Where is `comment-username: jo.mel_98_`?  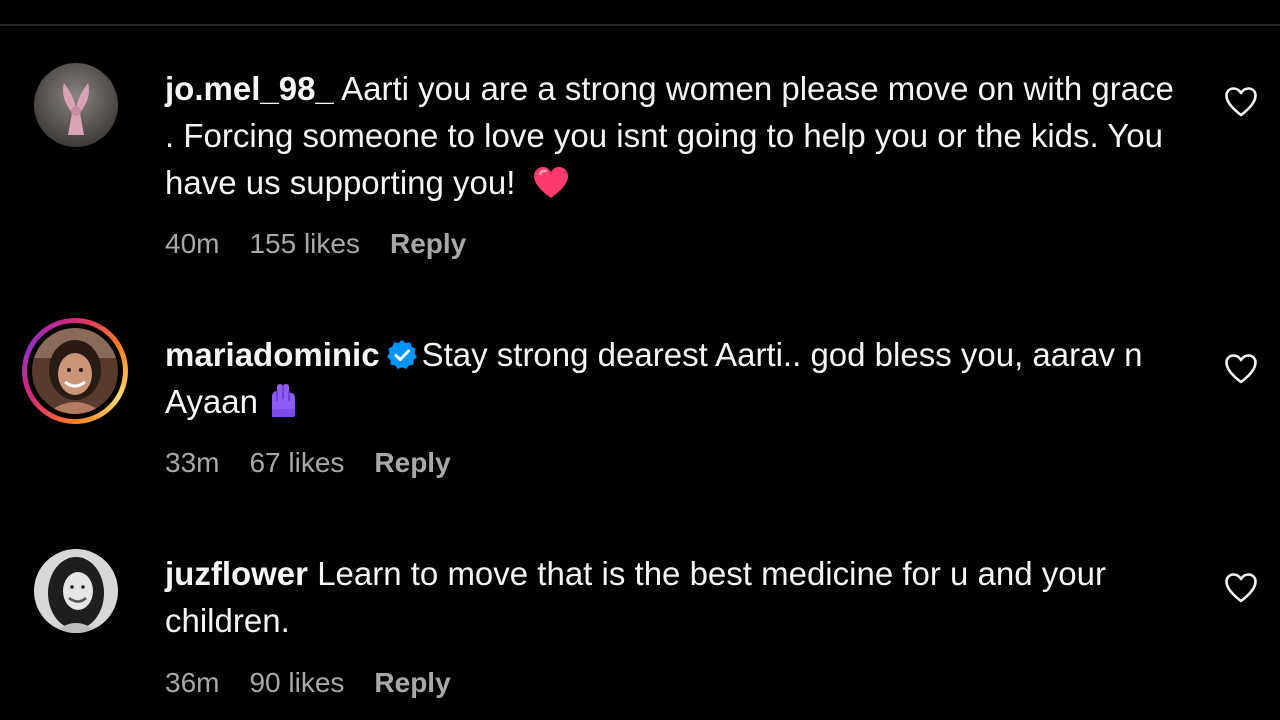 comment-username: jo.mel_98_ is located at coordinates (249, 88).